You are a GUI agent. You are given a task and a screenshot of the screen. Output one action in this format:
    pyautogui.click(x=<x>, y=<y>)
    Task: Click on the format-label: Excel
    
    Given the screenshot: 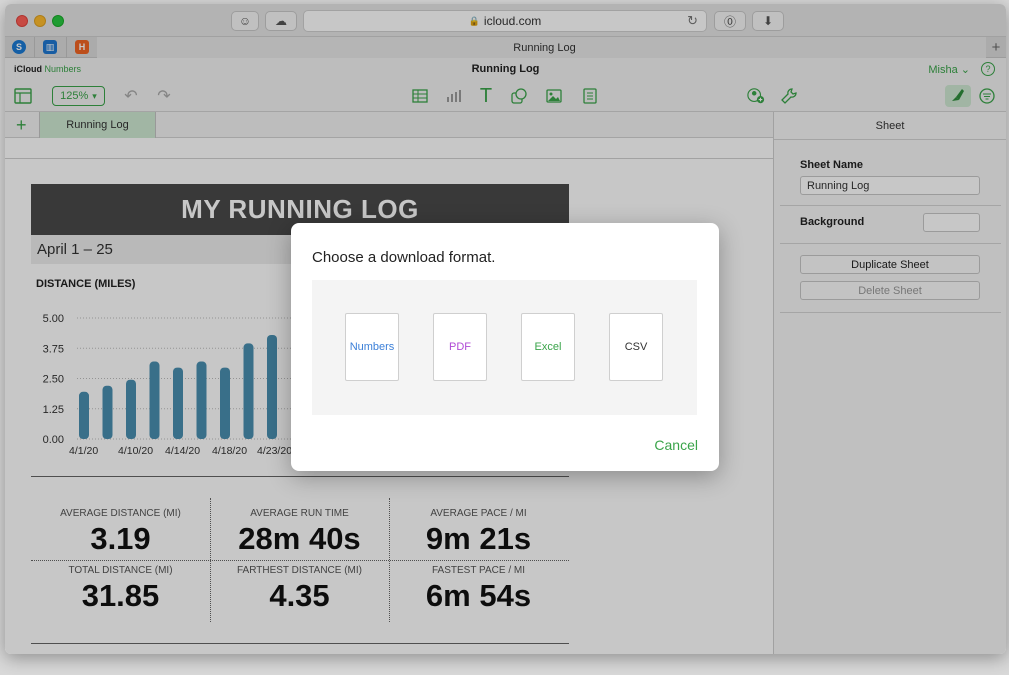 What is the action you would take?
    pyautogui.click(x=548, y=347)
    